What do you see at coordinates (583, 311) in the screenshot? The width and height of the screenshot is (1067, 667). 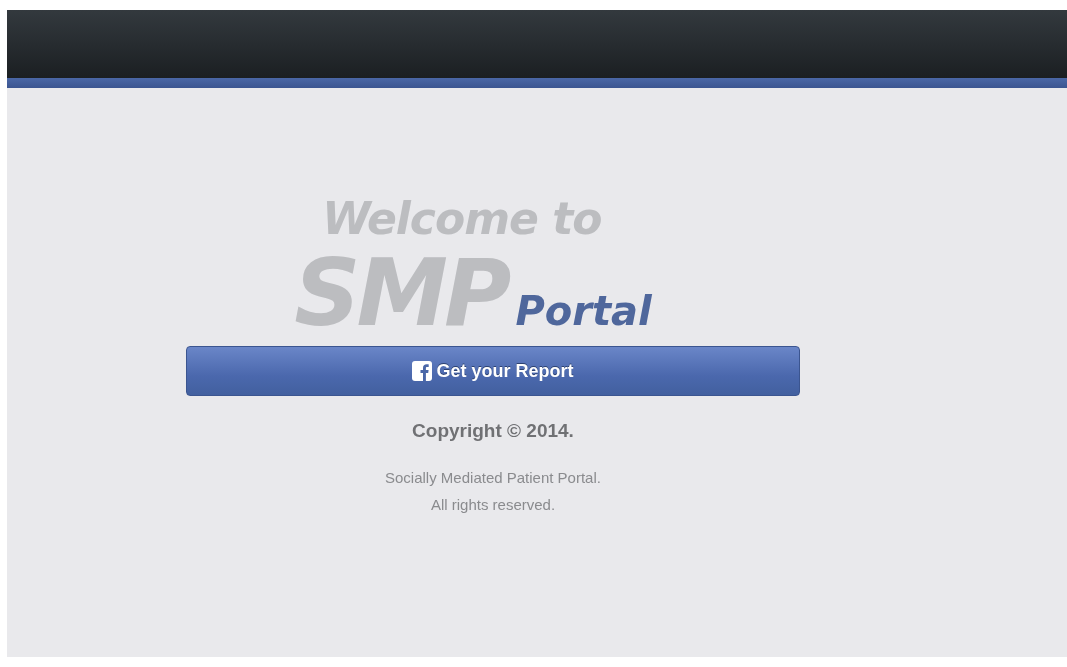 I see `logo-suffix-text: Portal` at bounding box center [583, 311].